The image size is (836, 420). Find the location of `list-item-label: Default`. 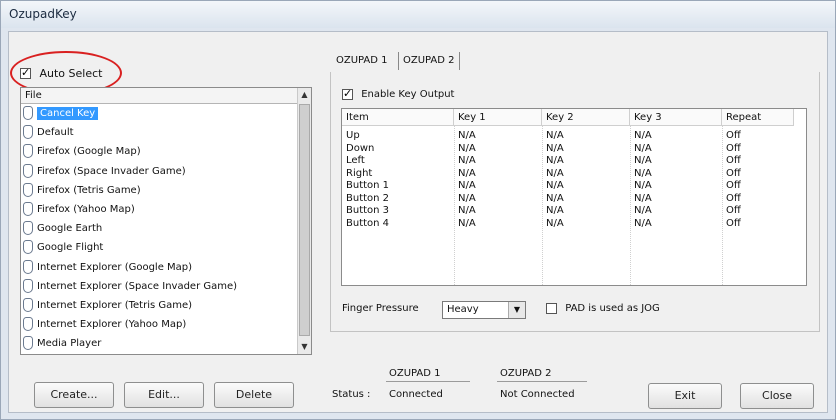

list-item-label: Default is located at coordinates (55, 133).